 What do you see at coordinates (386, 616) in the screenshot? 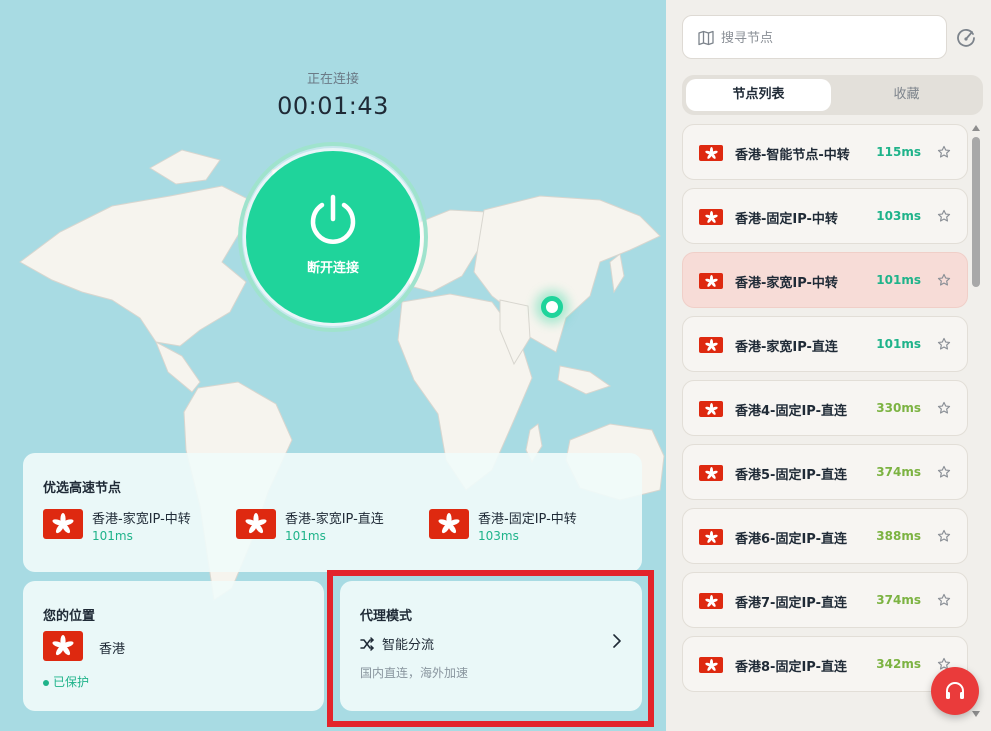
I see `proxy-mode-title: 代理模式` at bounding box center [386, 616].